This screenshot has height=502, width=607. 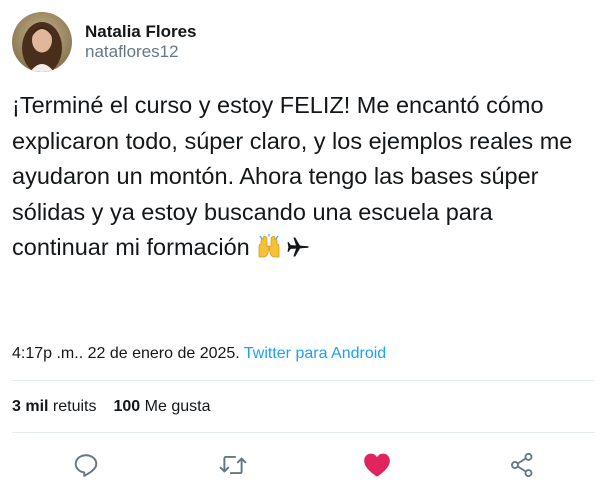 I want to click on reply-icon, so click(x=86, y=465).